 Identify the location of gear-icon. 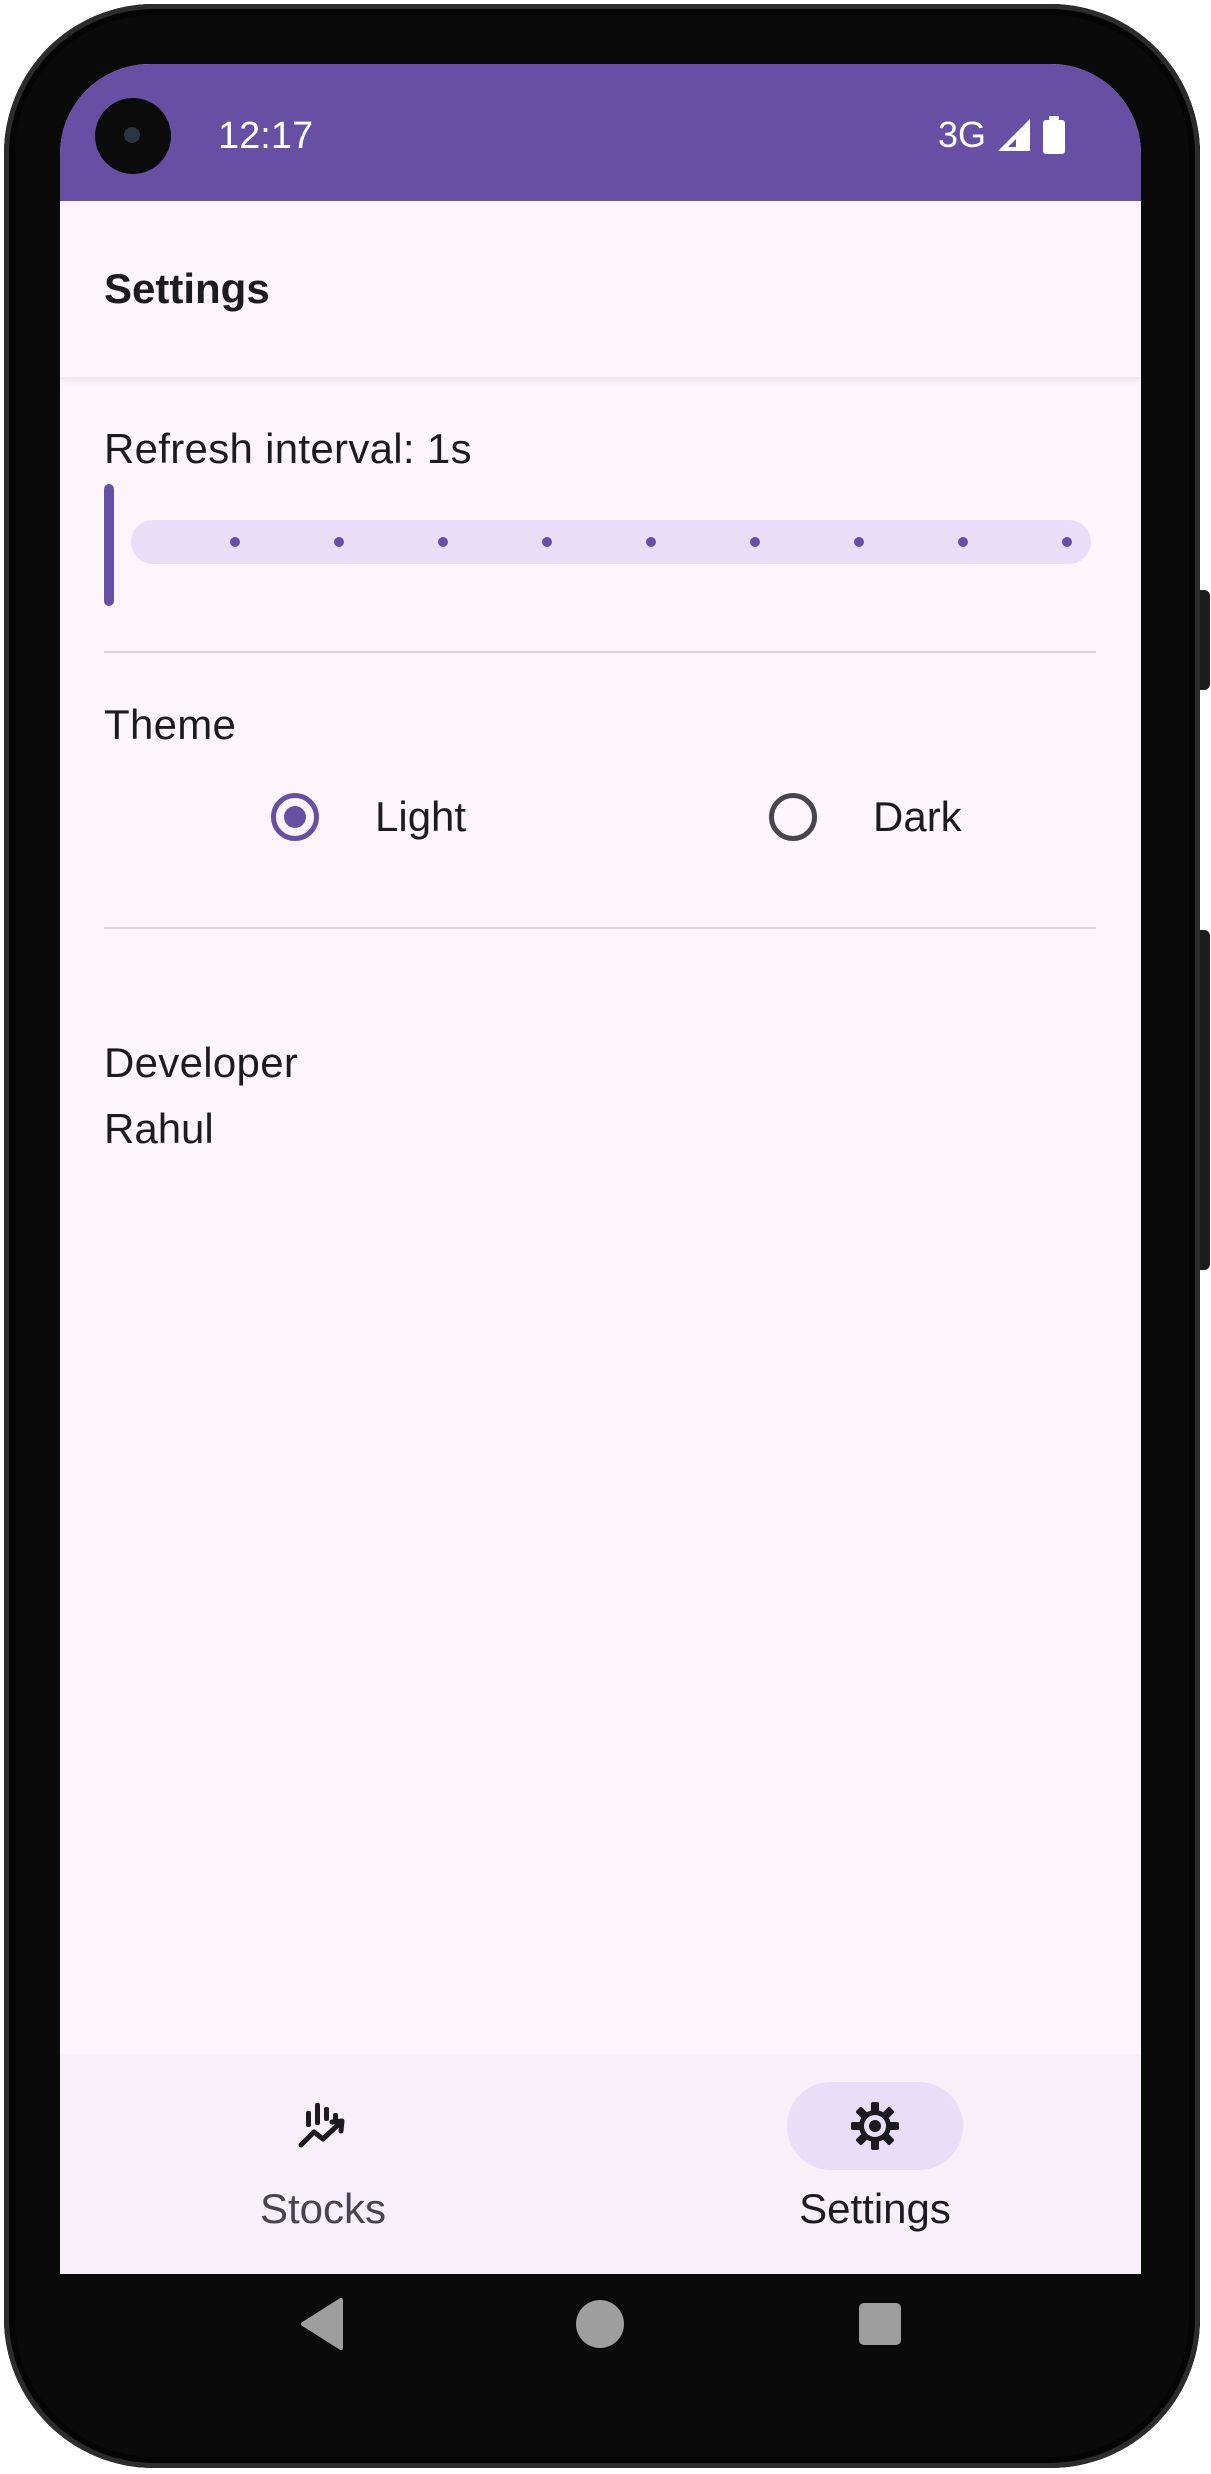
(875, 2126).